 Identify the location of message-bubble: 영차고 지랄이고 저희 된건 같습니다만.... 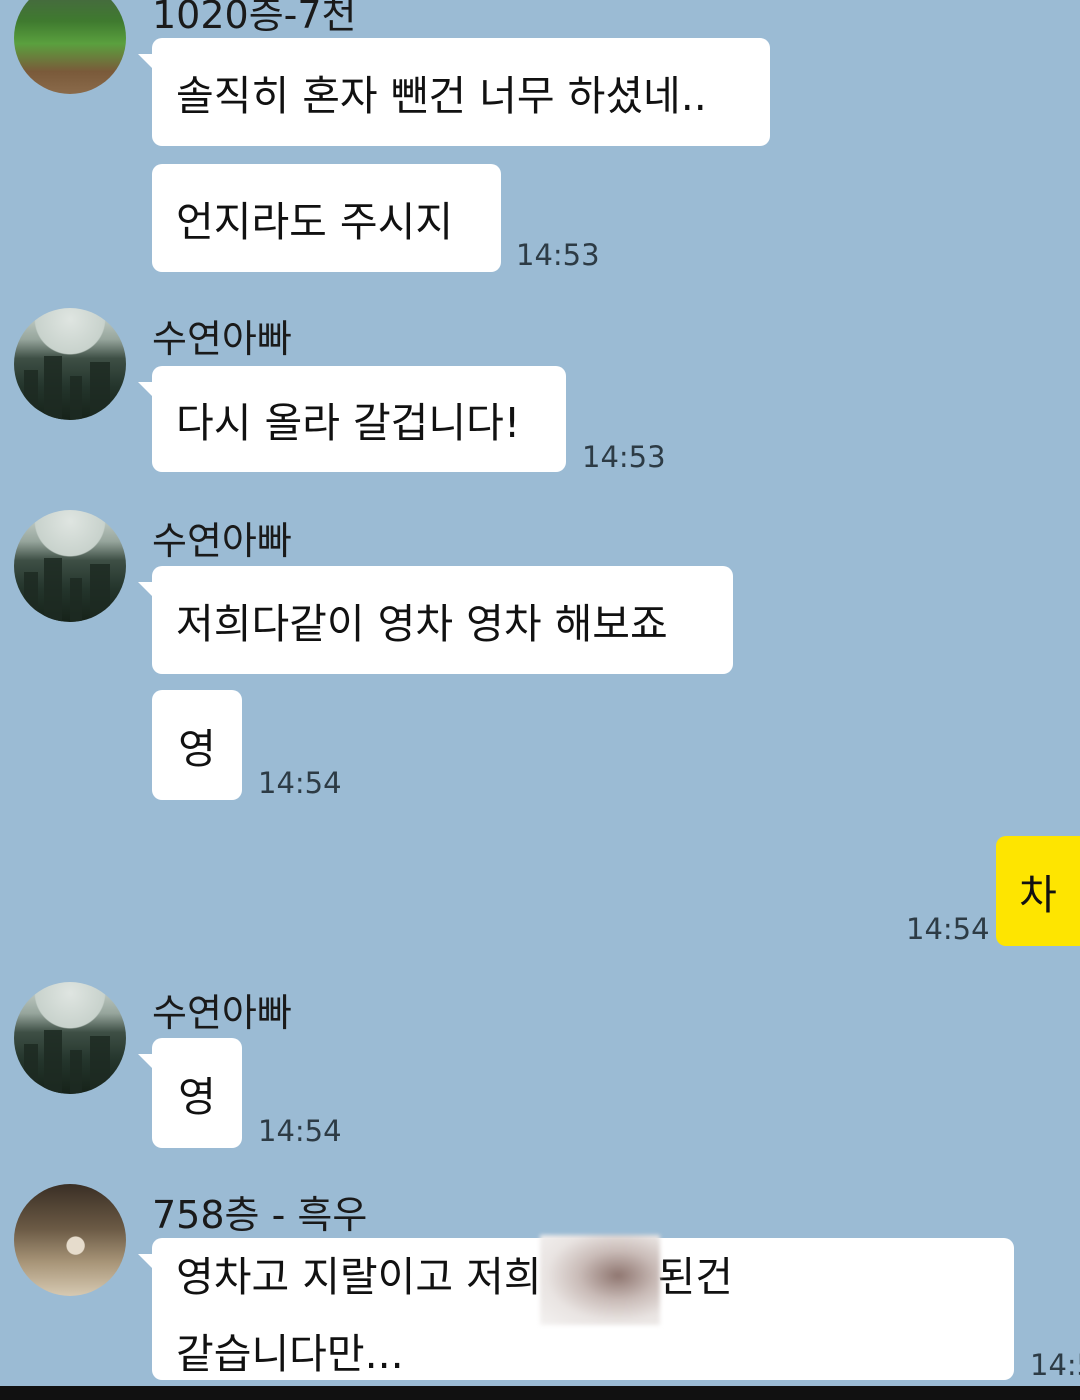
(576, 1309).